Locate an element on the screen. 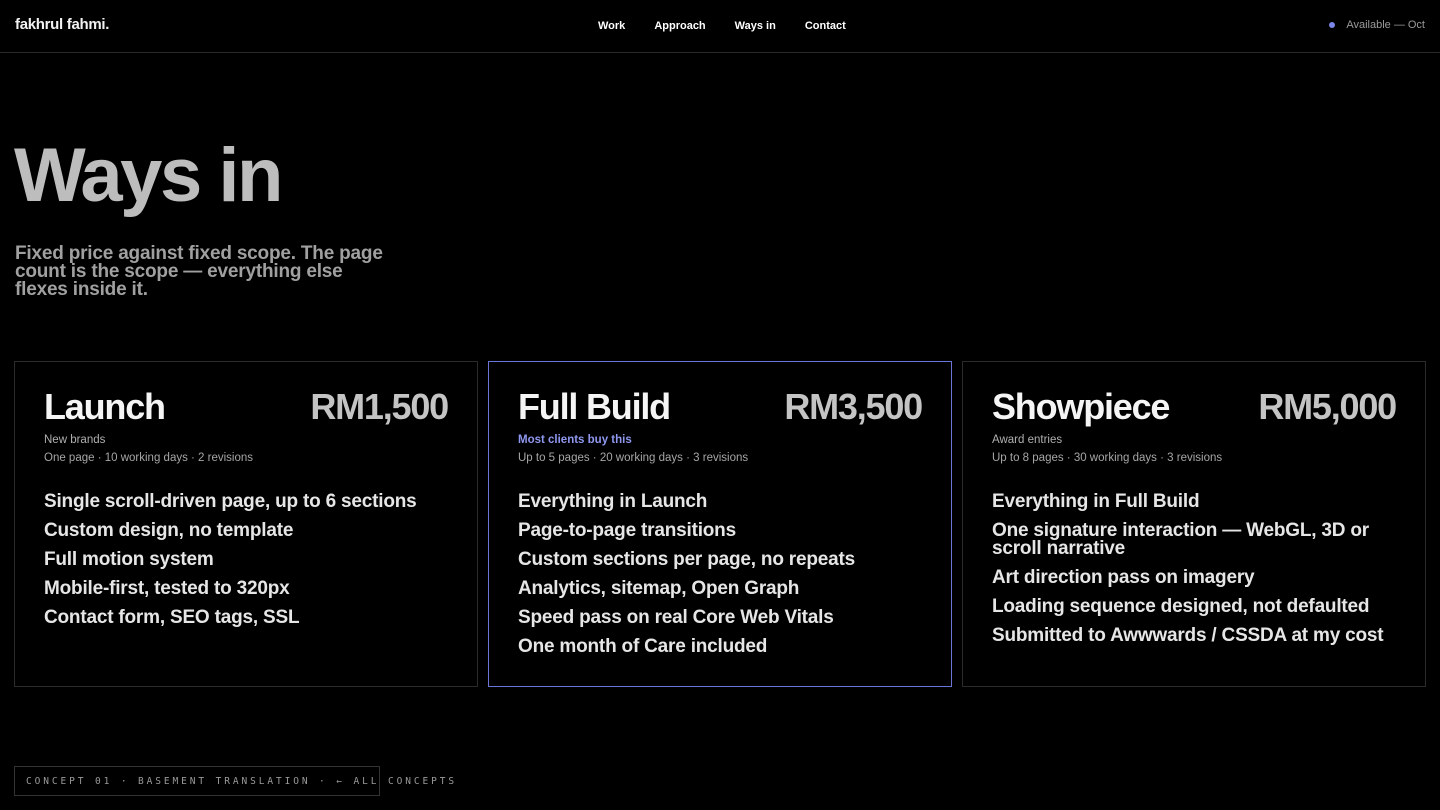  feature-item: Everything in Launch is located at coordinates (613, 501).